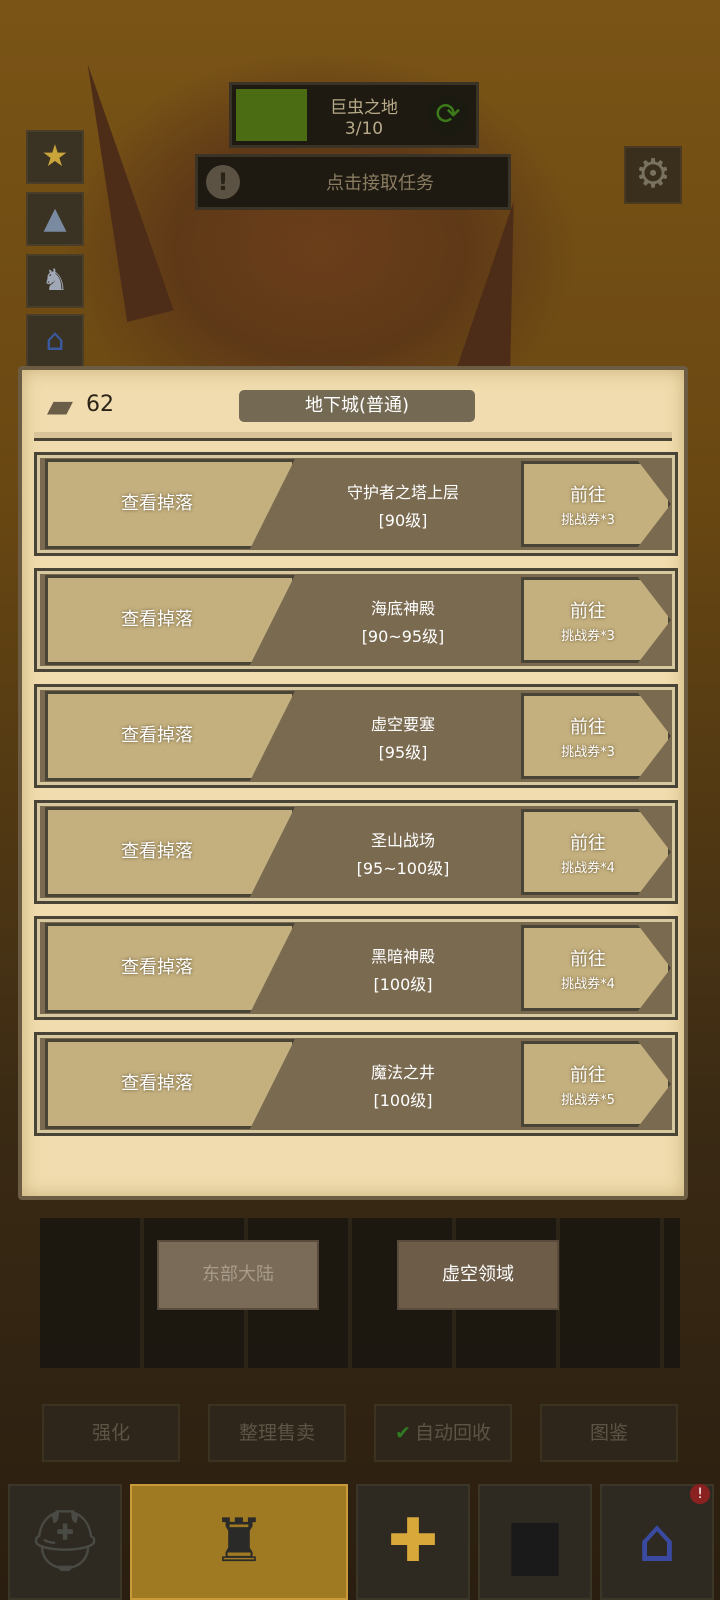 The image size is (720, 1600). What do you see at coordinates (609, 1433) in the screenshot?
I see `catalog-button: 图鉴` at bounding box center [609, 1433].